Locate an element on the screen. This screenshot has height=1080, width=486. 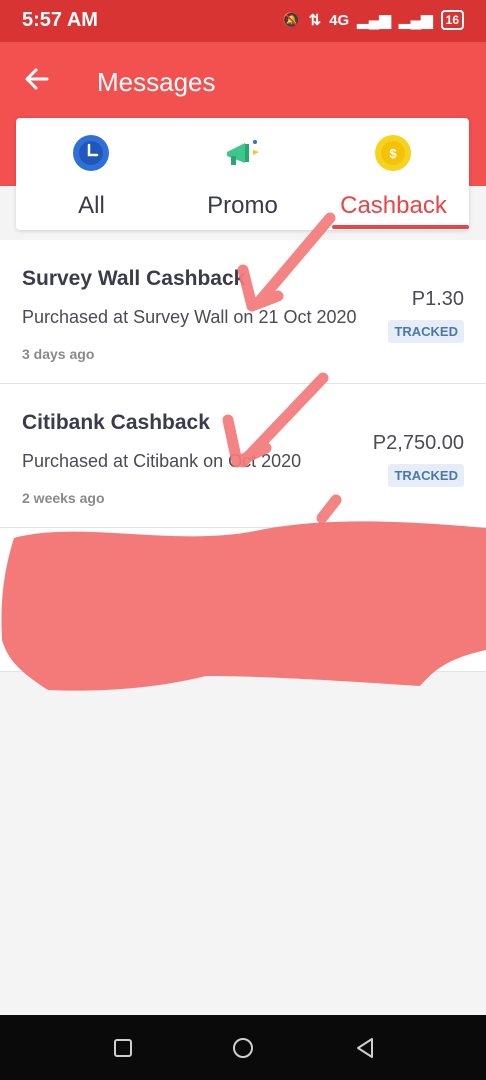
signal-icon: ▂▄▆ is located at coordinates (374, 20).